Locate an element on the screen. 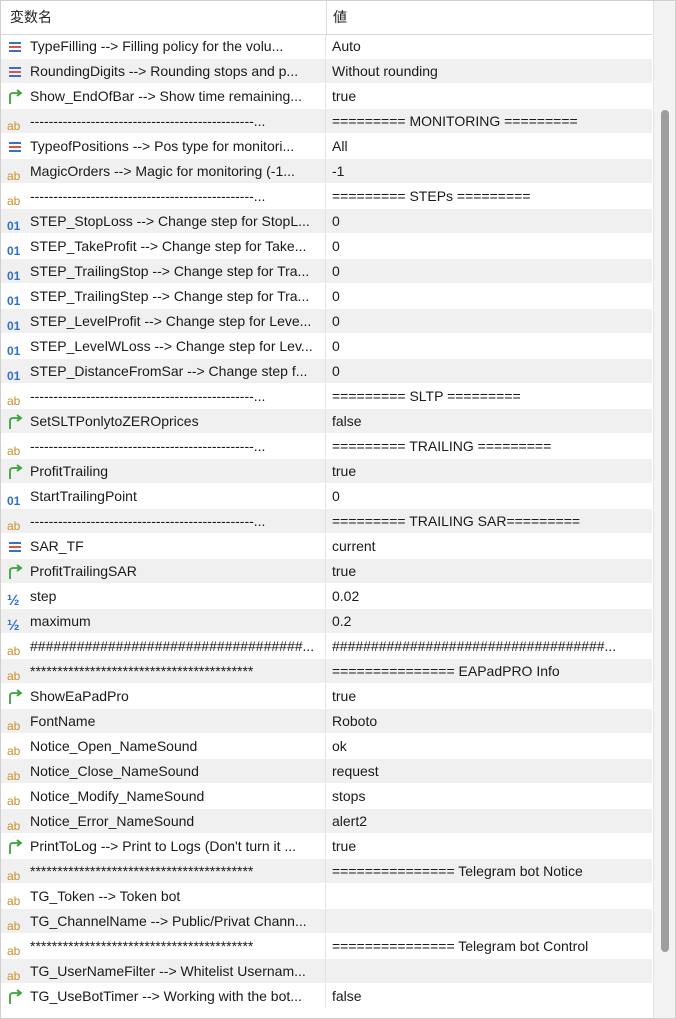  table-row: ShowEaPadPro true is located at coordinates (326, 696).